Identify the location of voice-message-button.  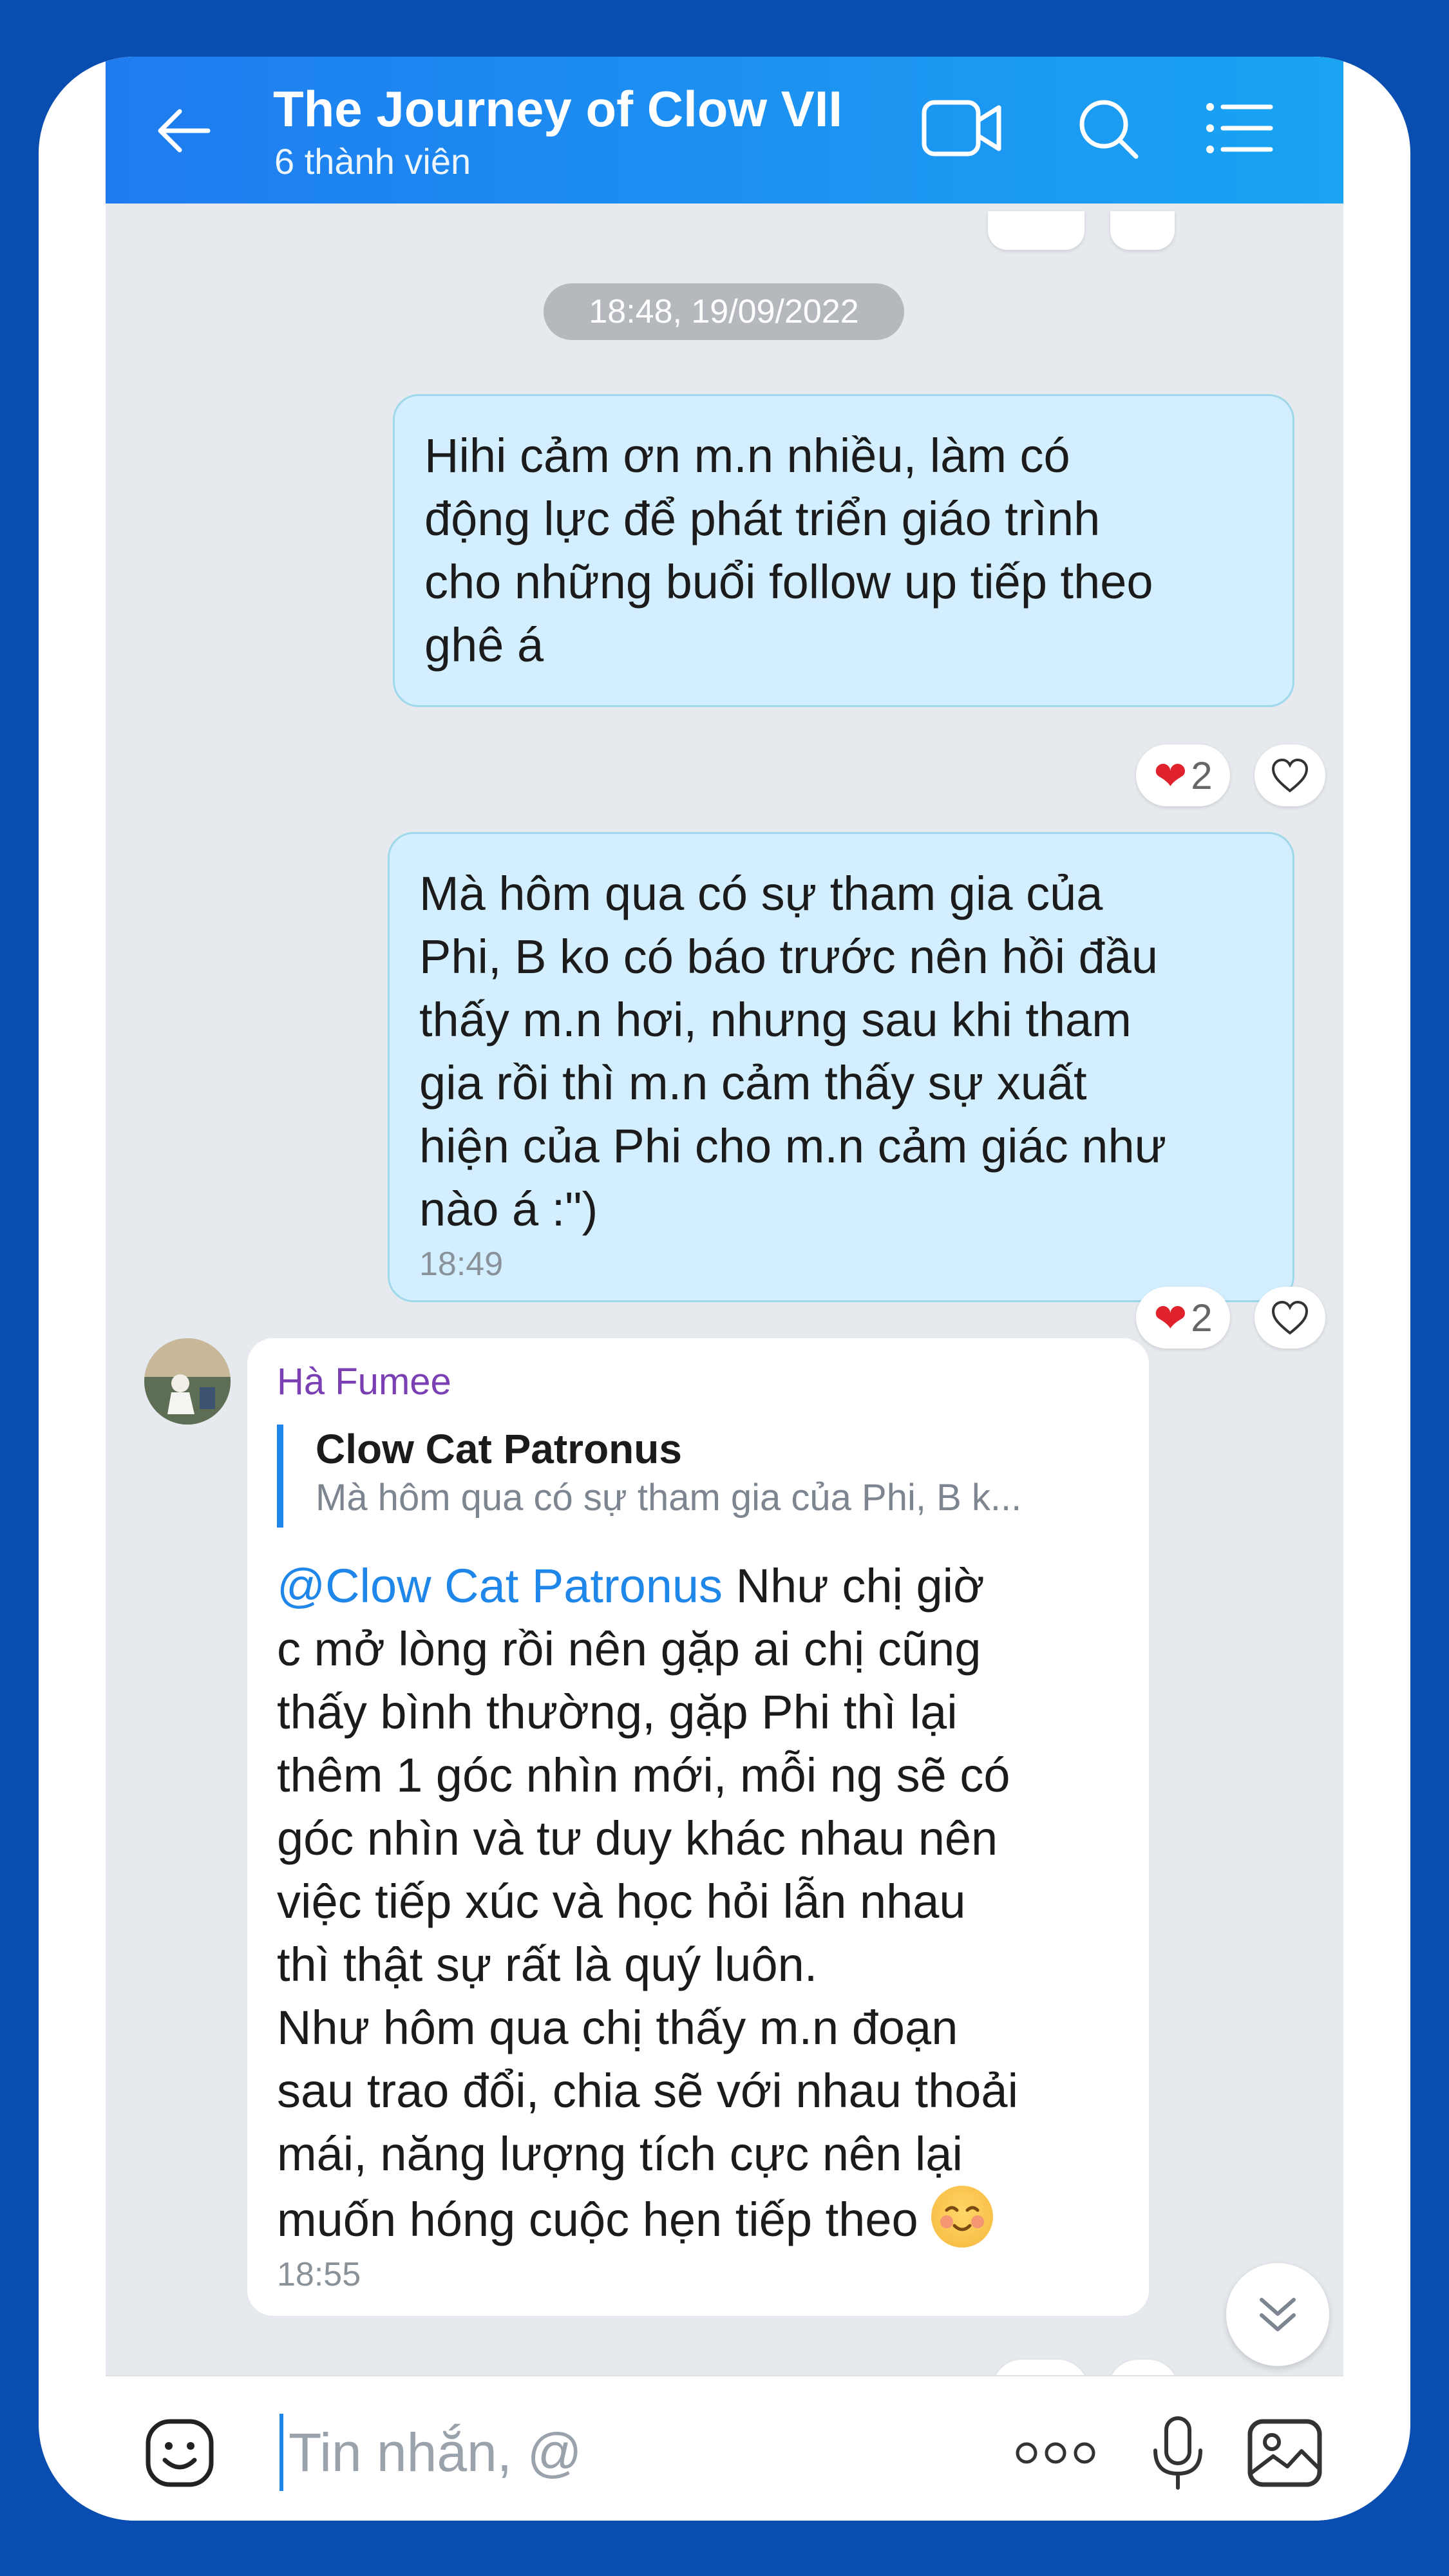
(1178, 2453).